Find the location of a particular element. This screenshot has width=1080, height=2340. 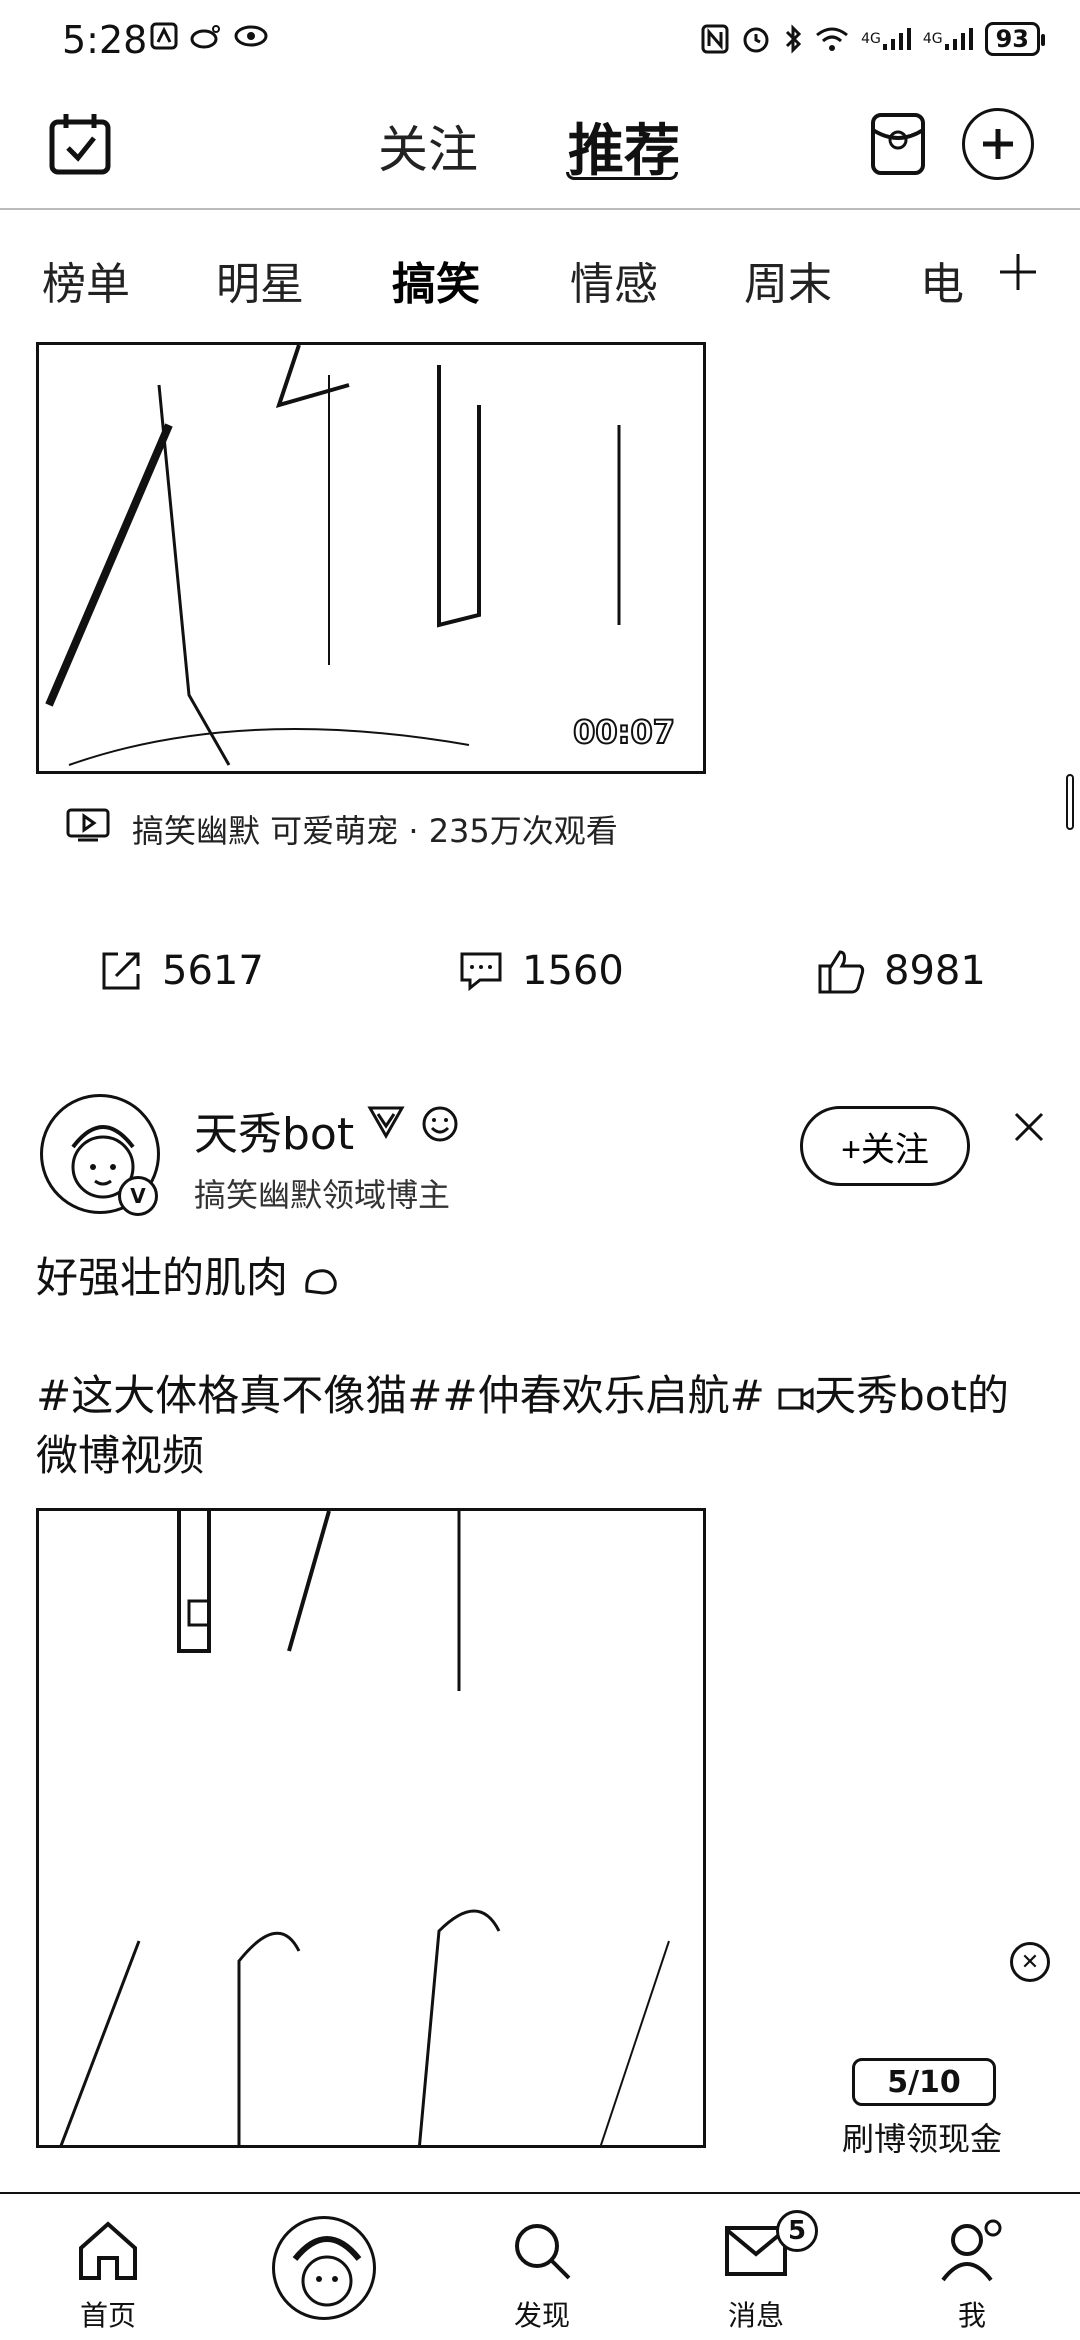

emoji-badge-icon is located at coordinates (440, 1124).